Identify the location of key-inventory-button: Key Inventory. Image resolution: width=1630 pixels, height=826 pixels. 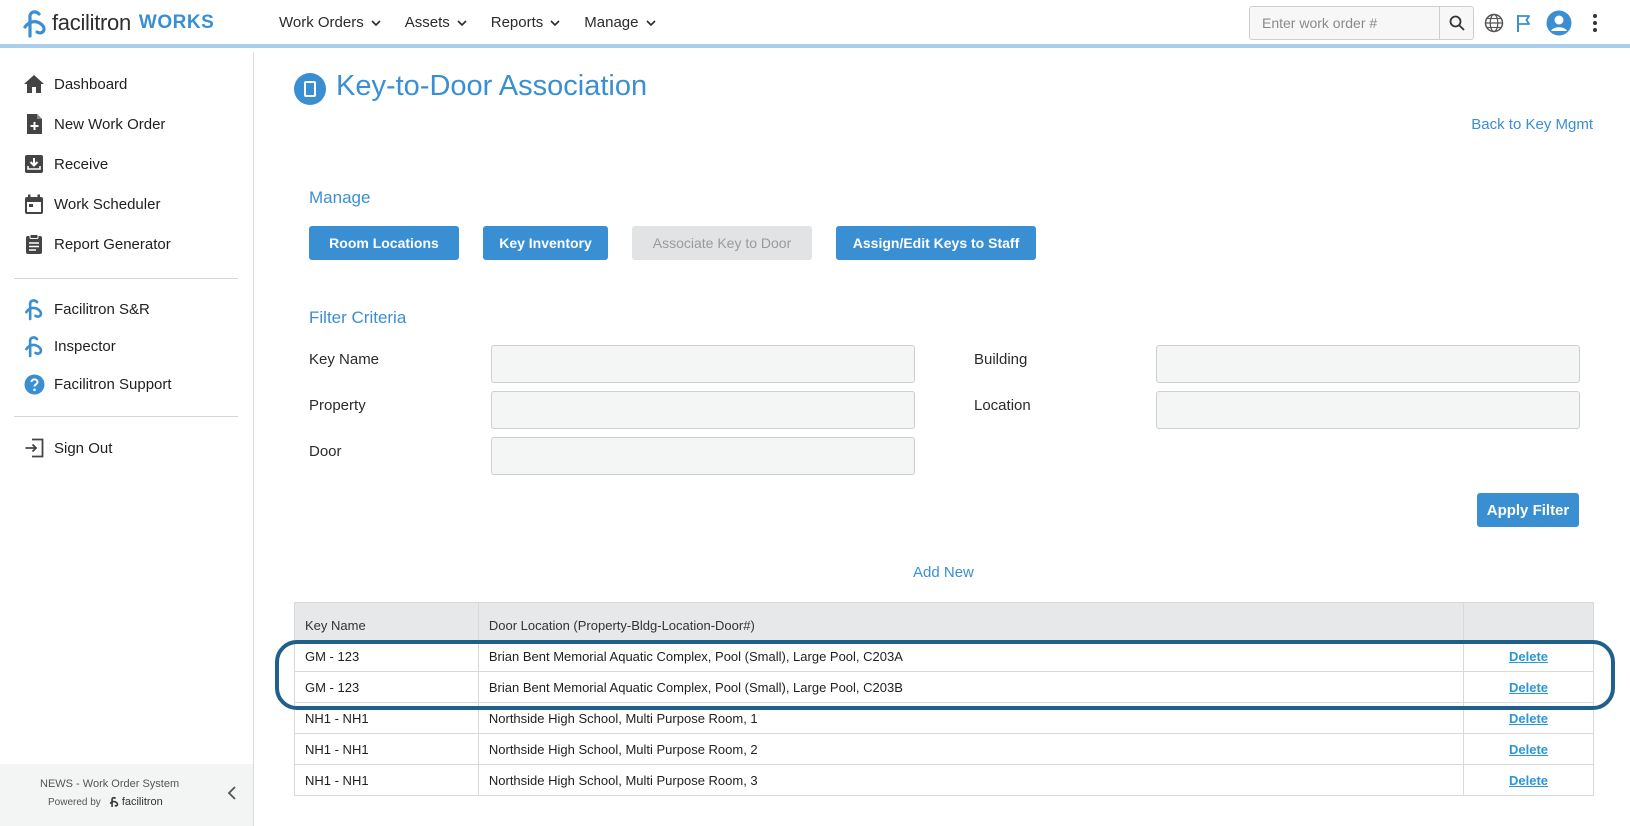
(545, 243).